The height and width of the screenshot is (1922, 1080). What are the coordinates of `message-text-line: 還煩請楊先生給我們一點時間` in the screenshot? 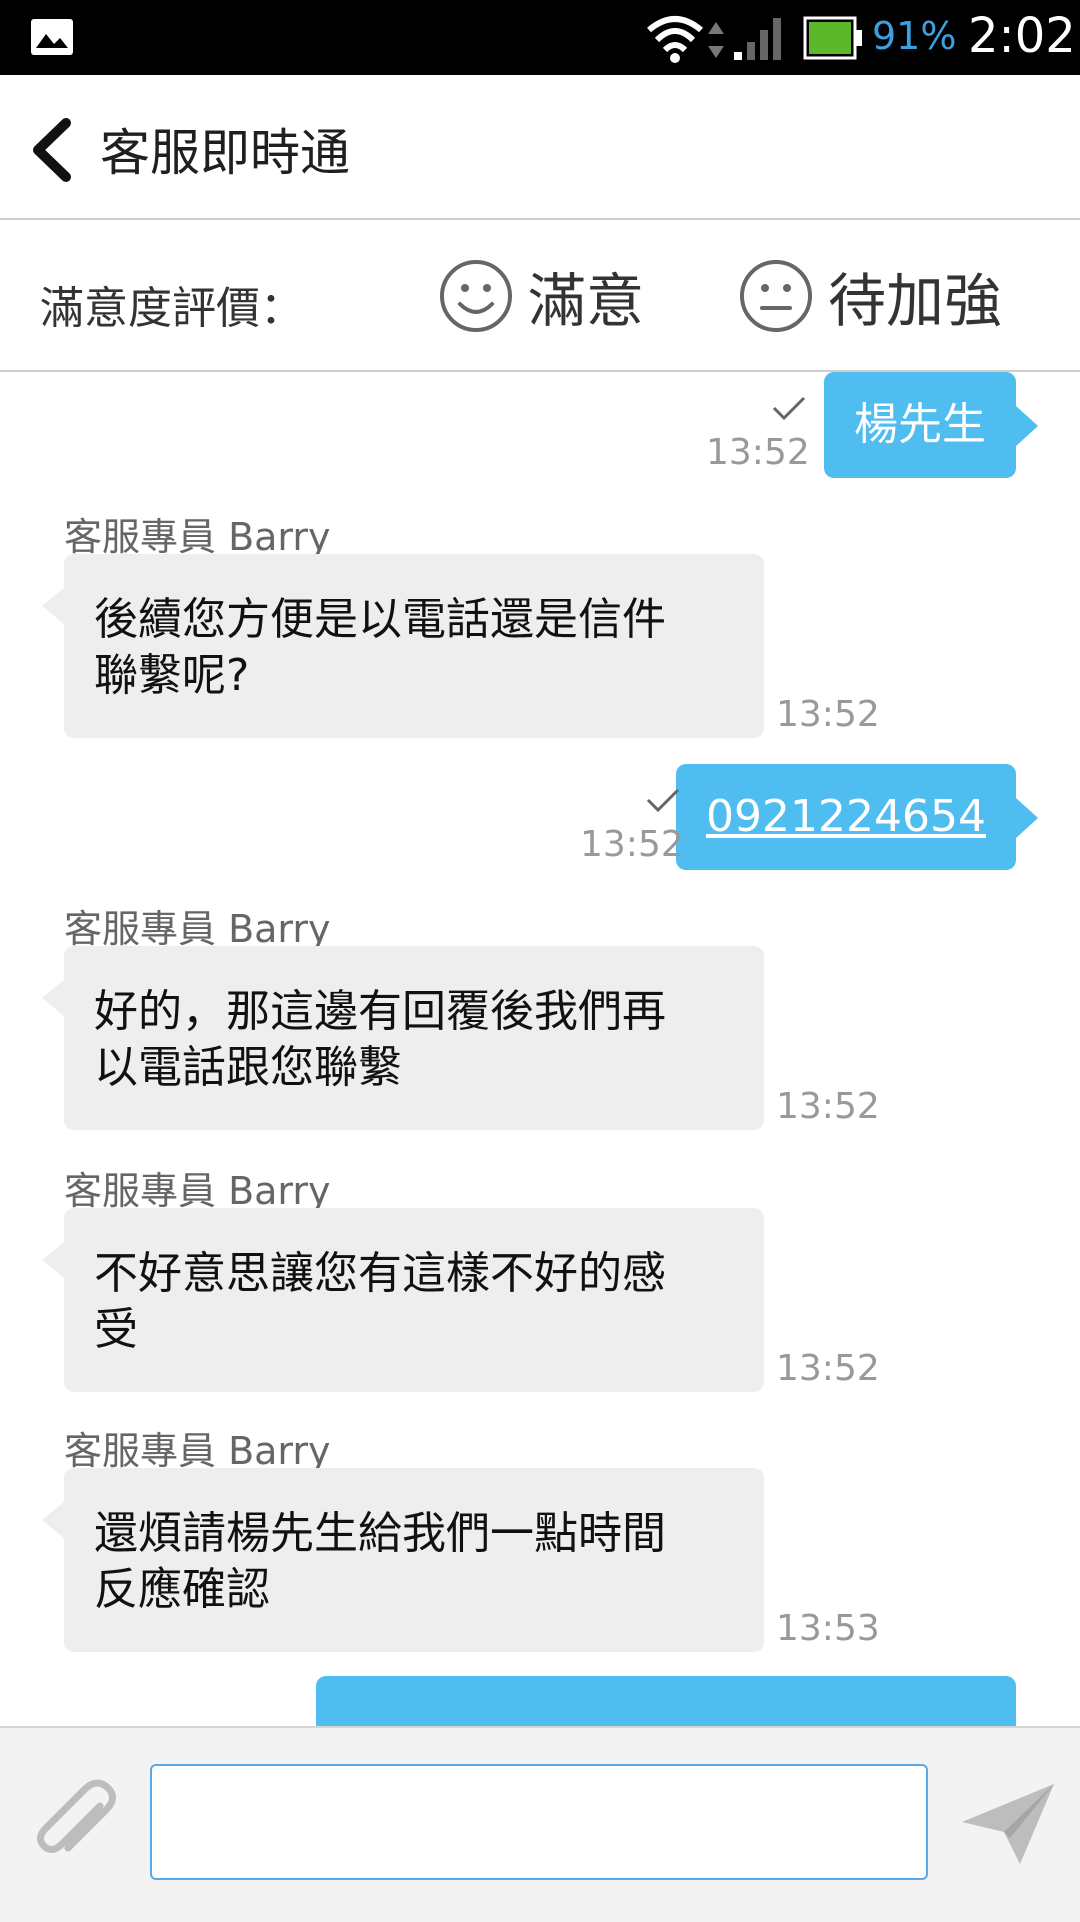 It's located at (380, 1533).